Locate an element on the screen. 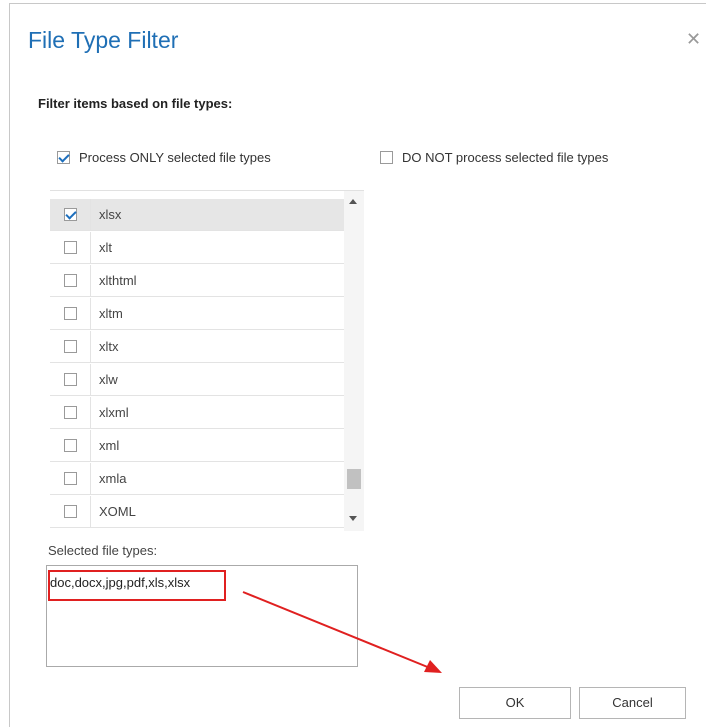 The height and width of the screenshot is (727, 706). annotation-arrow is located at coordinates (342, 632).